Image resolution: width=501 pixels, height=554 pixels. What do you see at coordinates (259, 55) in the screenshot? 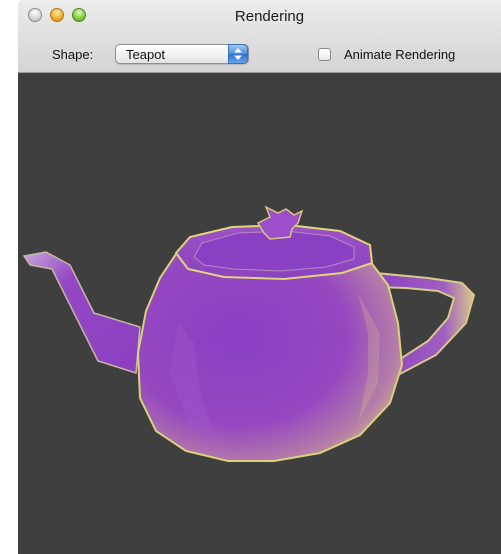
I see `toolbar: Shape: Teapot Animate Rendering` at bounding box center [259, 55].